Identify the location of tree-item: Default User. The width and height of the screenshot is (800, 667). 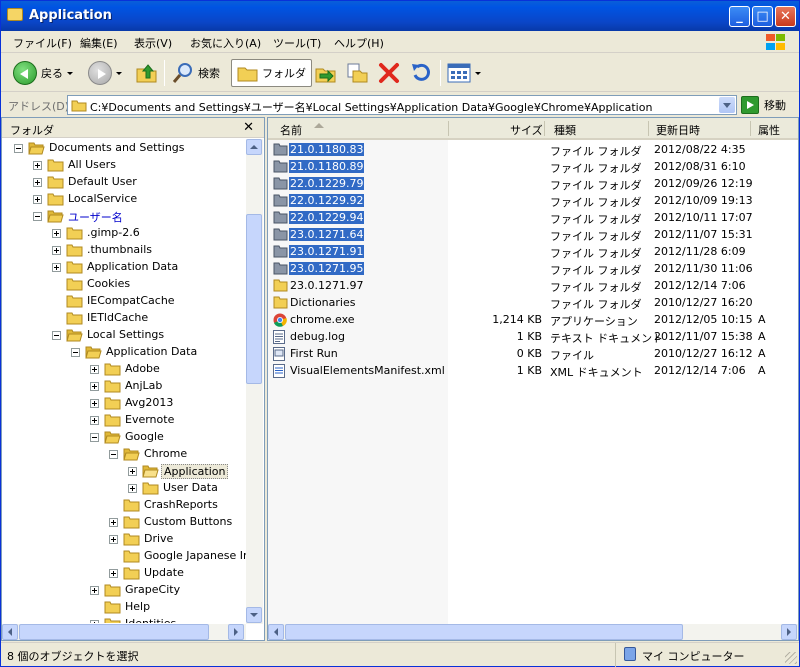
(124, 182).